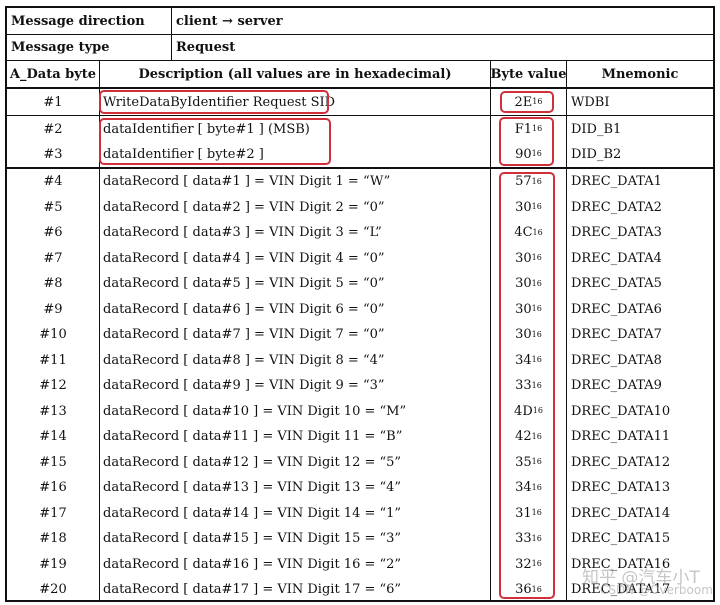  Describe the element at coordinates (596, 154) in the screenshot. I see `row-mnemonic: DID_B2` at that location.